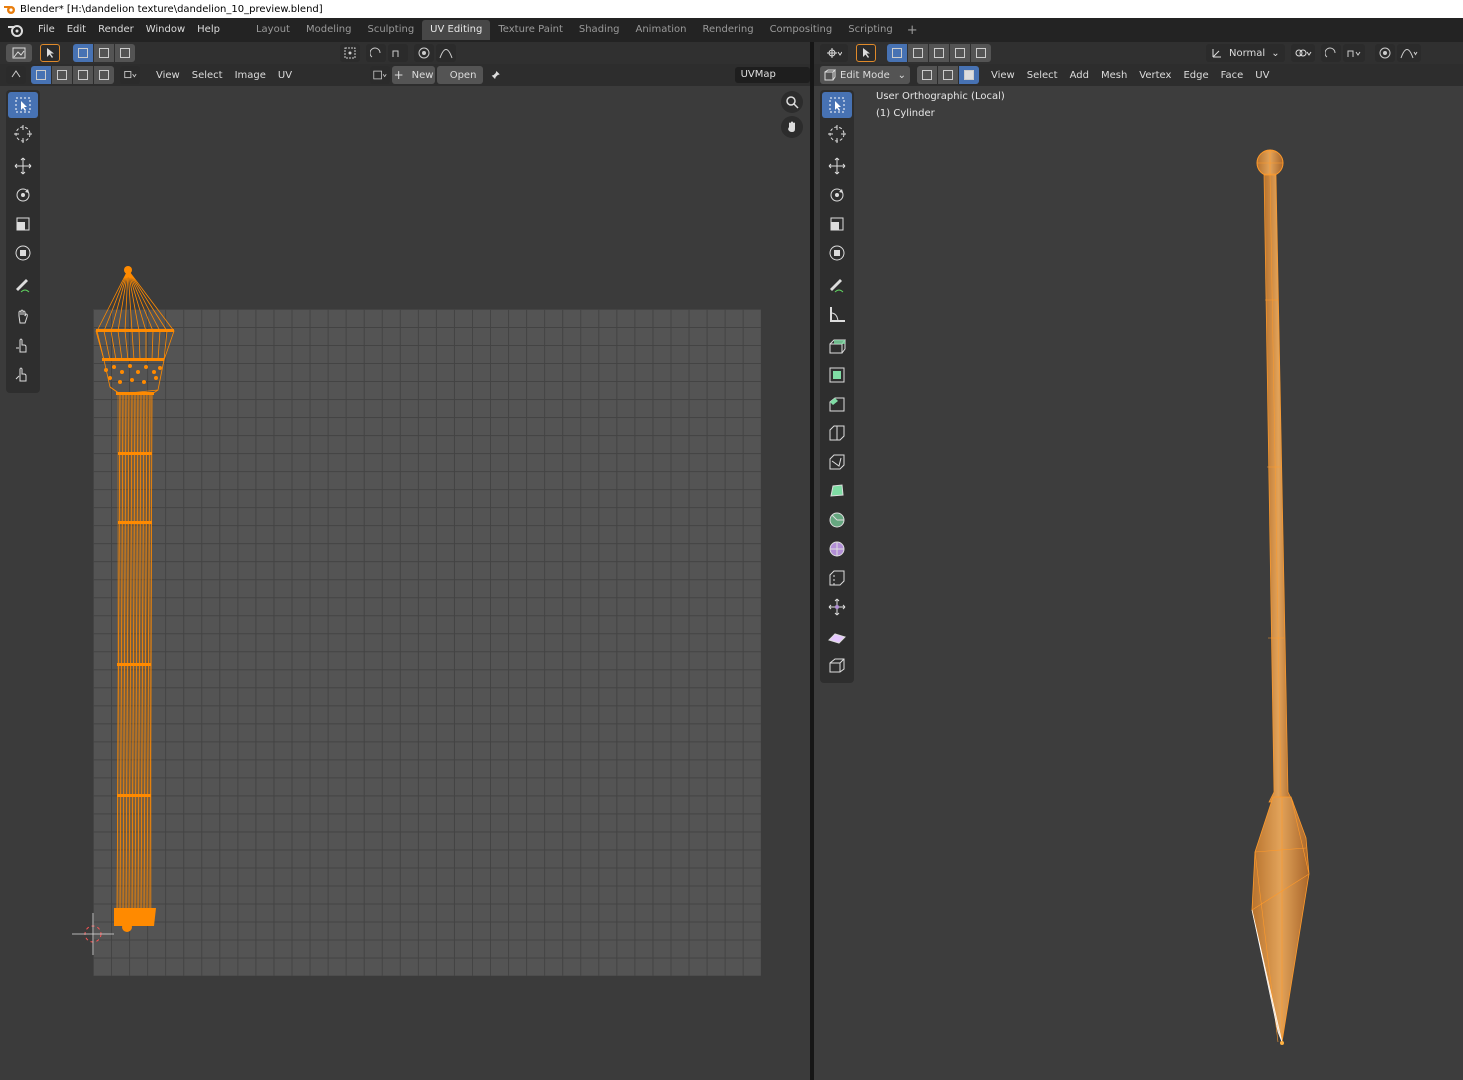 The width and height of the screenshot is (1463, 1080). Describe the element at coordinates (801, 30) in the screenshot. I see `tab-compositing: Compositing` at that location.